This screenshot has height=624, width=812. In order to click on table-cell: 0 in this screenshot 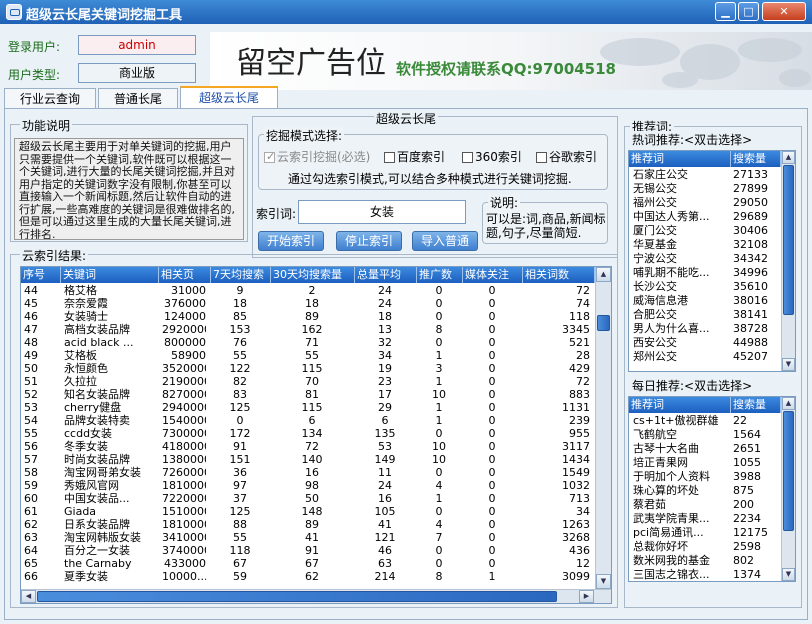, I will do `click(492, 381)`.